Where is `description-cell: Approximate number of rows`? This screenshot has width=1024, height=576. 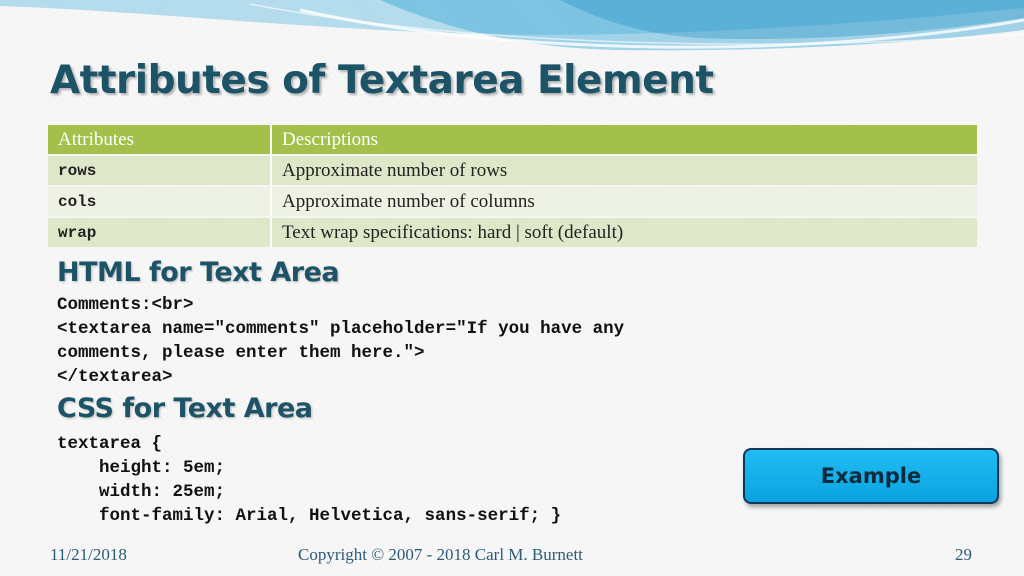
description-cell: Approximate number of rows is located at coordinates (624, 170).